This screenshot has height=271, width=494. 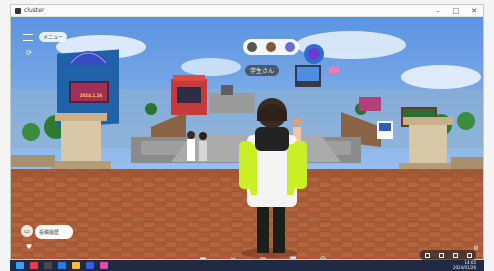 I want to click on clock-date: 2024/01/26, so click(x=464, y=267).